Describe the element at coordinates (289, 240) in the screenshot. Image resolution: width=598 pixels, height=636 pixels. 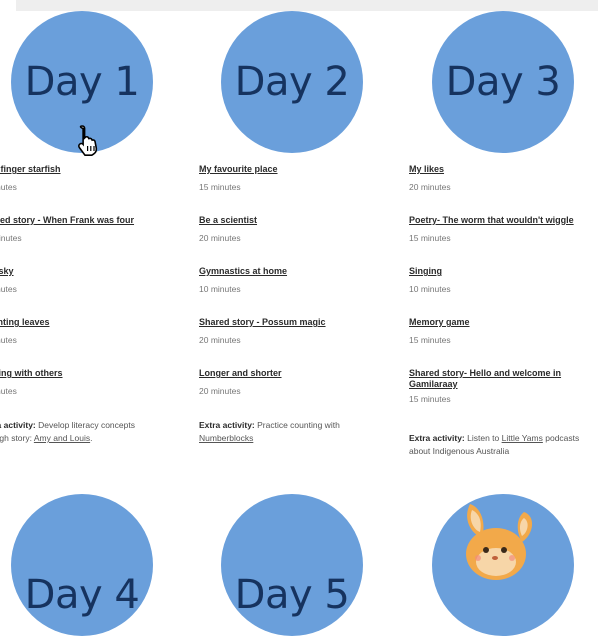
I see `list-item: Be a scientist 20 minutes` at that location.